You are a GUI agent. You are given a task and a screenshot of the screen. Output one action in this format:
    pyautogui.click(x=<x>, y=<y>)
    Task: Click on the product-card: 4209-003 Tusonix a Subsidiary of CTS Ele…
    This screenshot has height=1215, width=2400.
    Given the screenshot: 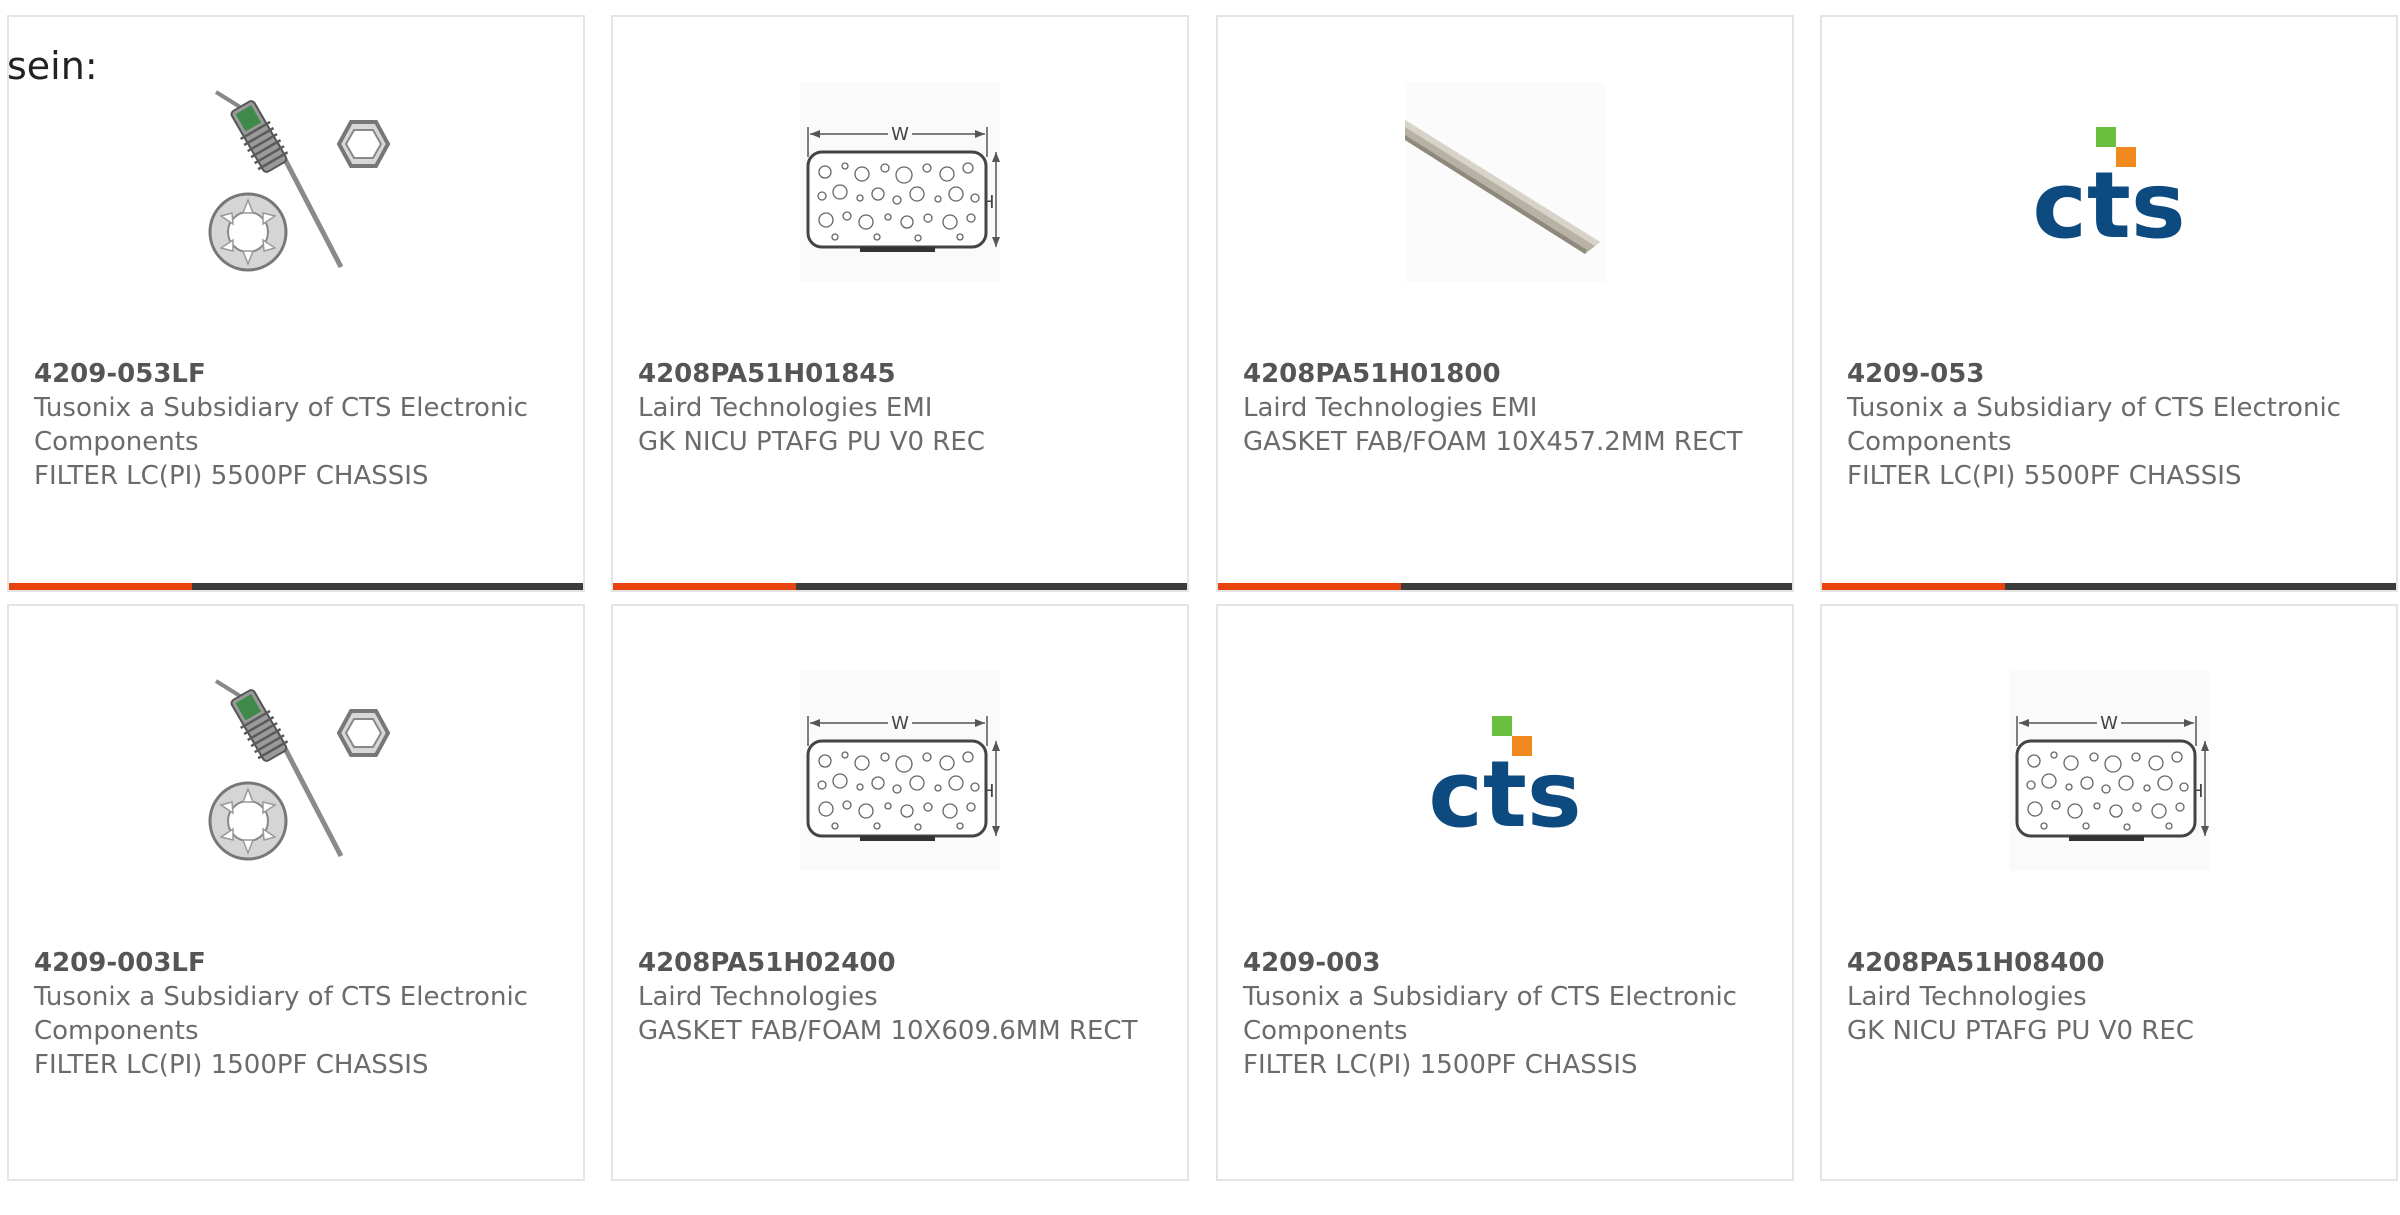 What is the action you would take?
    pyautogui.click(x=1505, y=892)
    